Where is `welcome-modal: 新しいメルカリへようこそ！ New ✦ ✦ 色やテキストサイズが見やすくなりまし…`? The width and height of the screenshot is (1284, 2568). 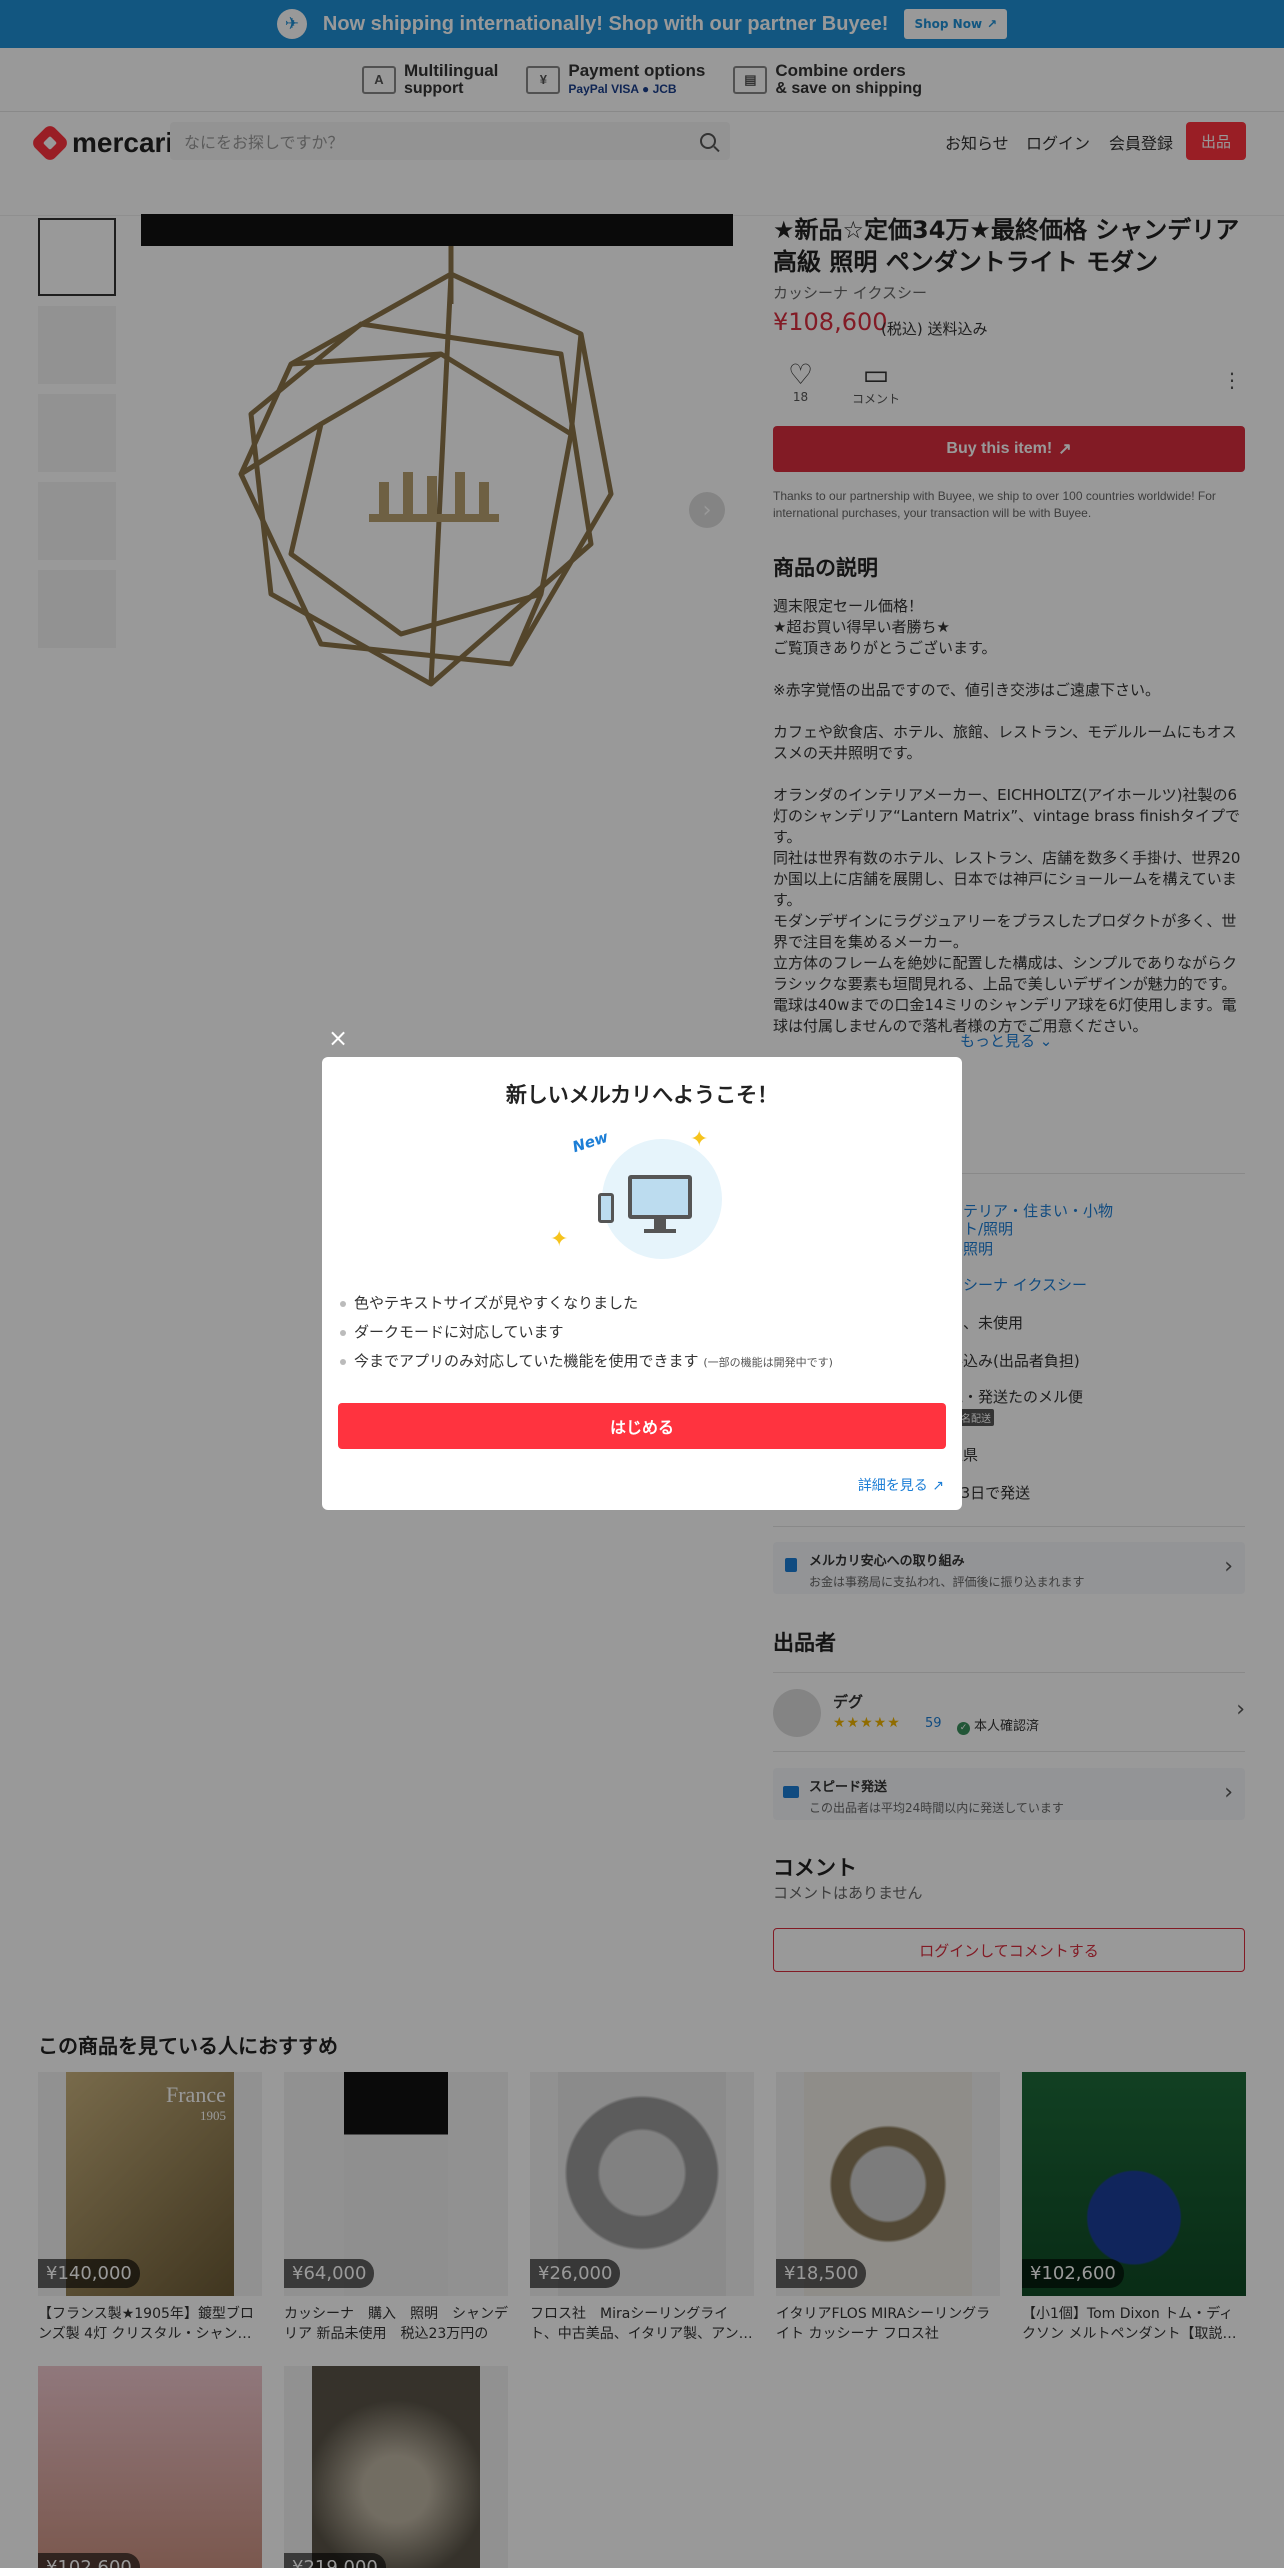 welcome-modal: 新しいメルカリへようこそ！ New ✦ ✦ 色やテキストサイズが見やすくなりまし… is located at coordinates (642, 1283).